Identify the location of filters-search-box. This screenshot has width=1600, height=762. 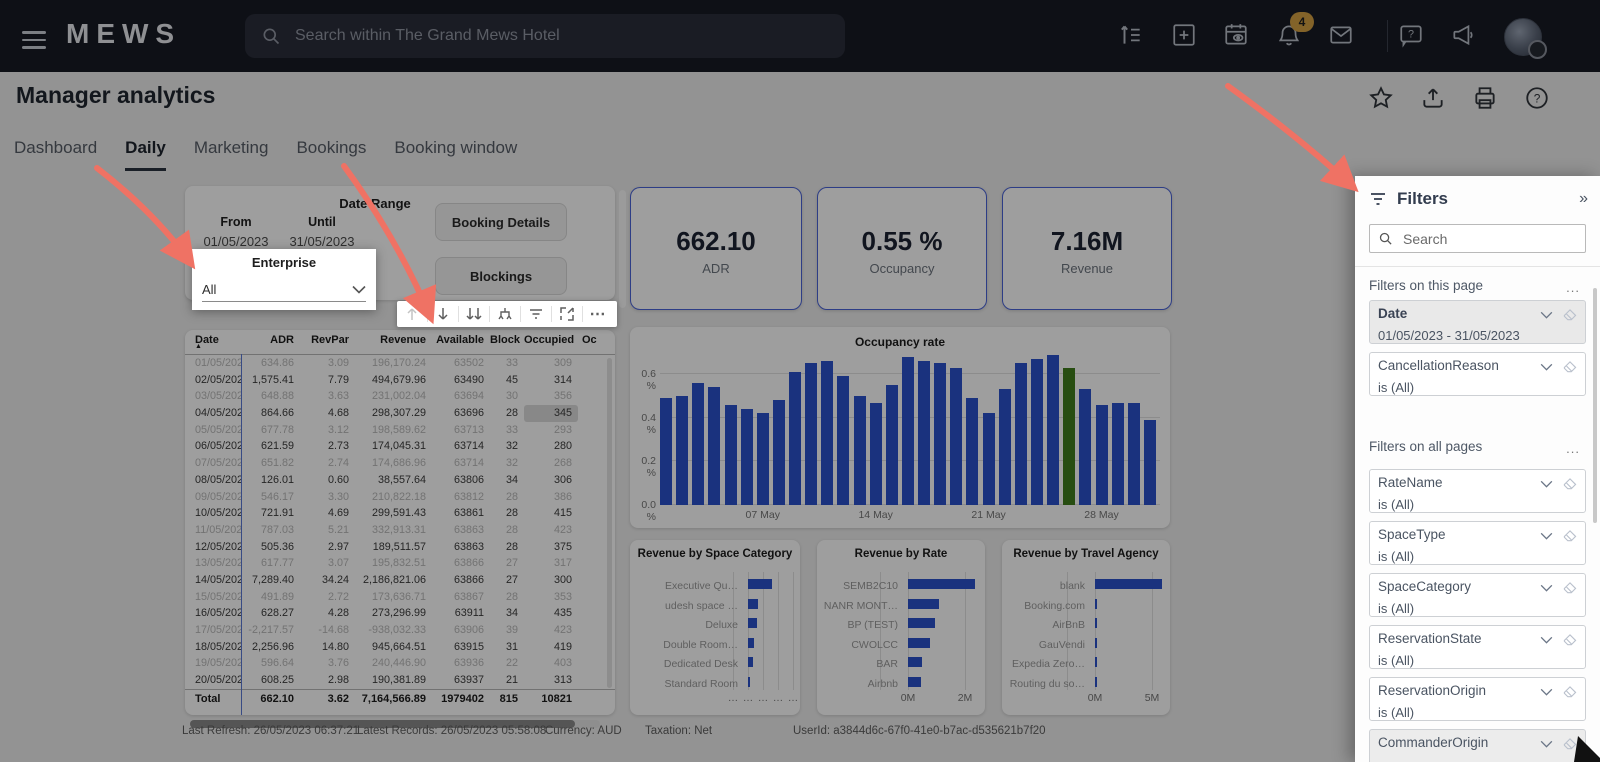
(1477, 238).